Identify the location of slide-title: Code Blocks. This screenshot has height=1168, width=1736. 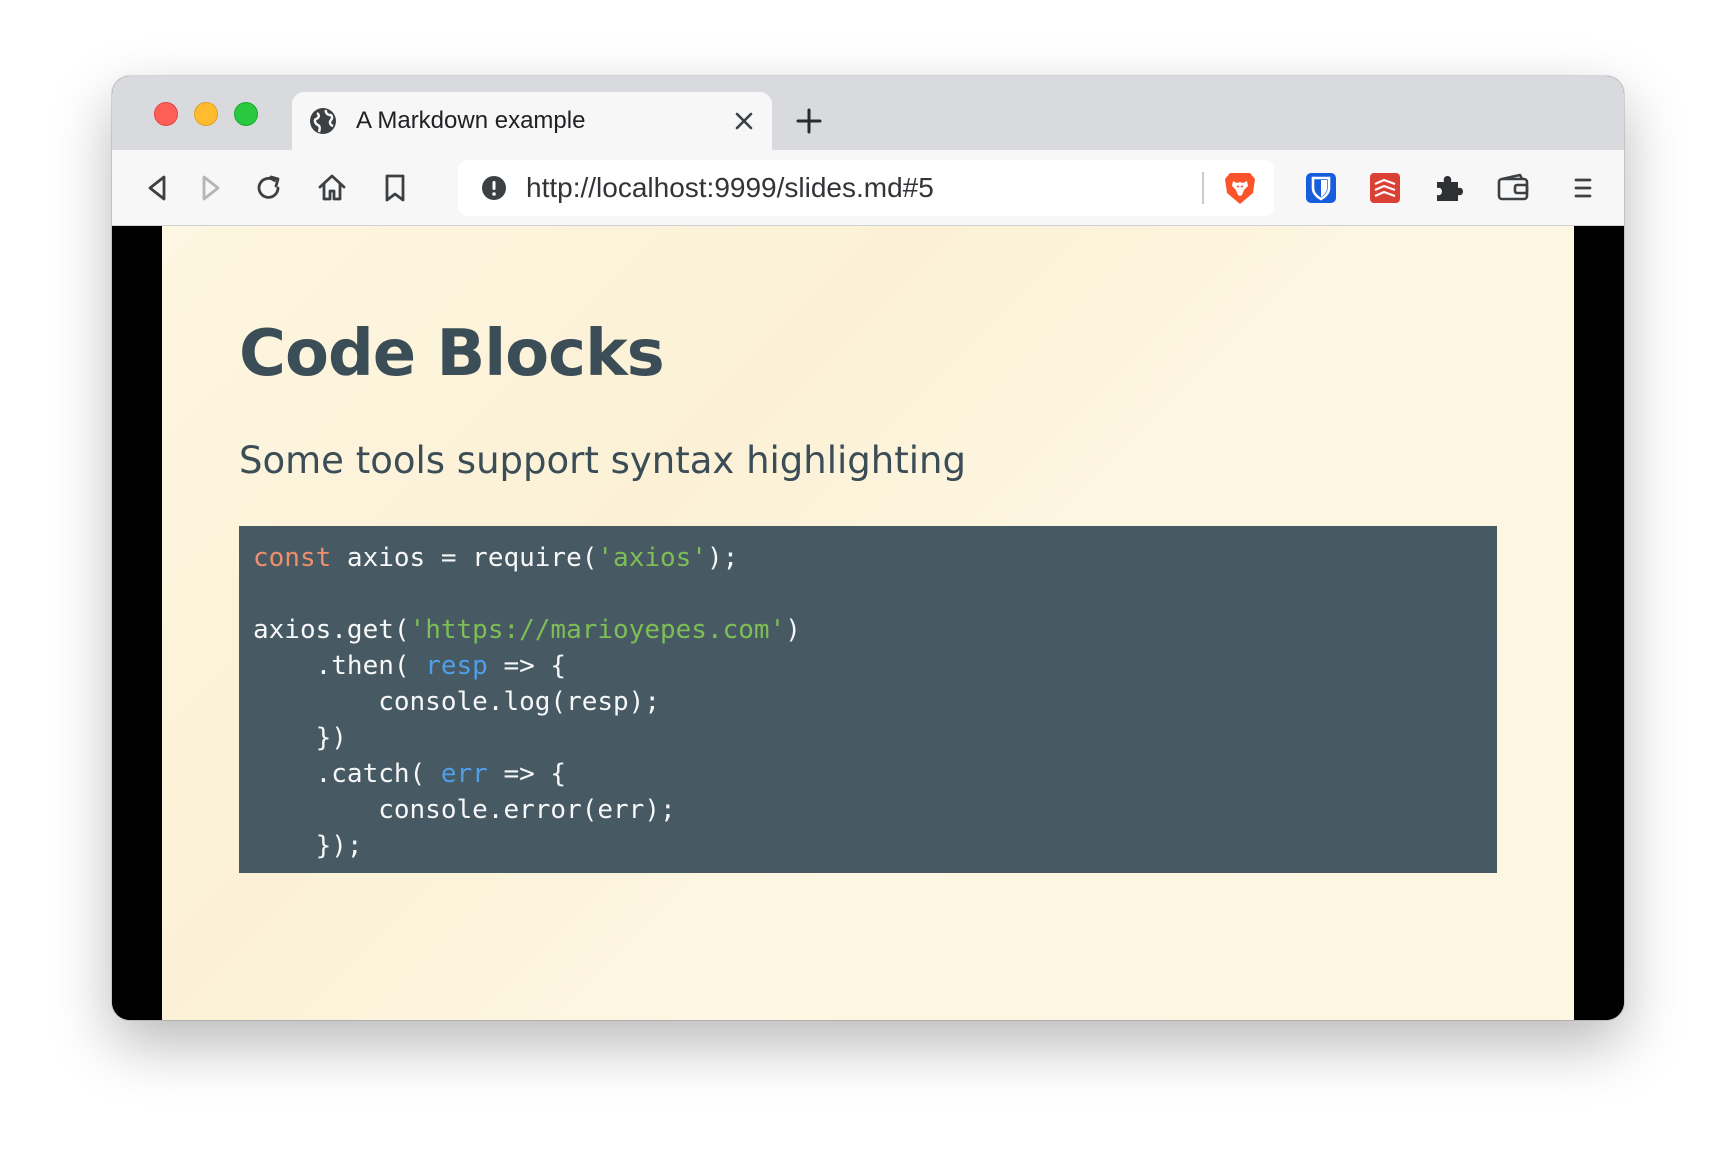
(452, 354).